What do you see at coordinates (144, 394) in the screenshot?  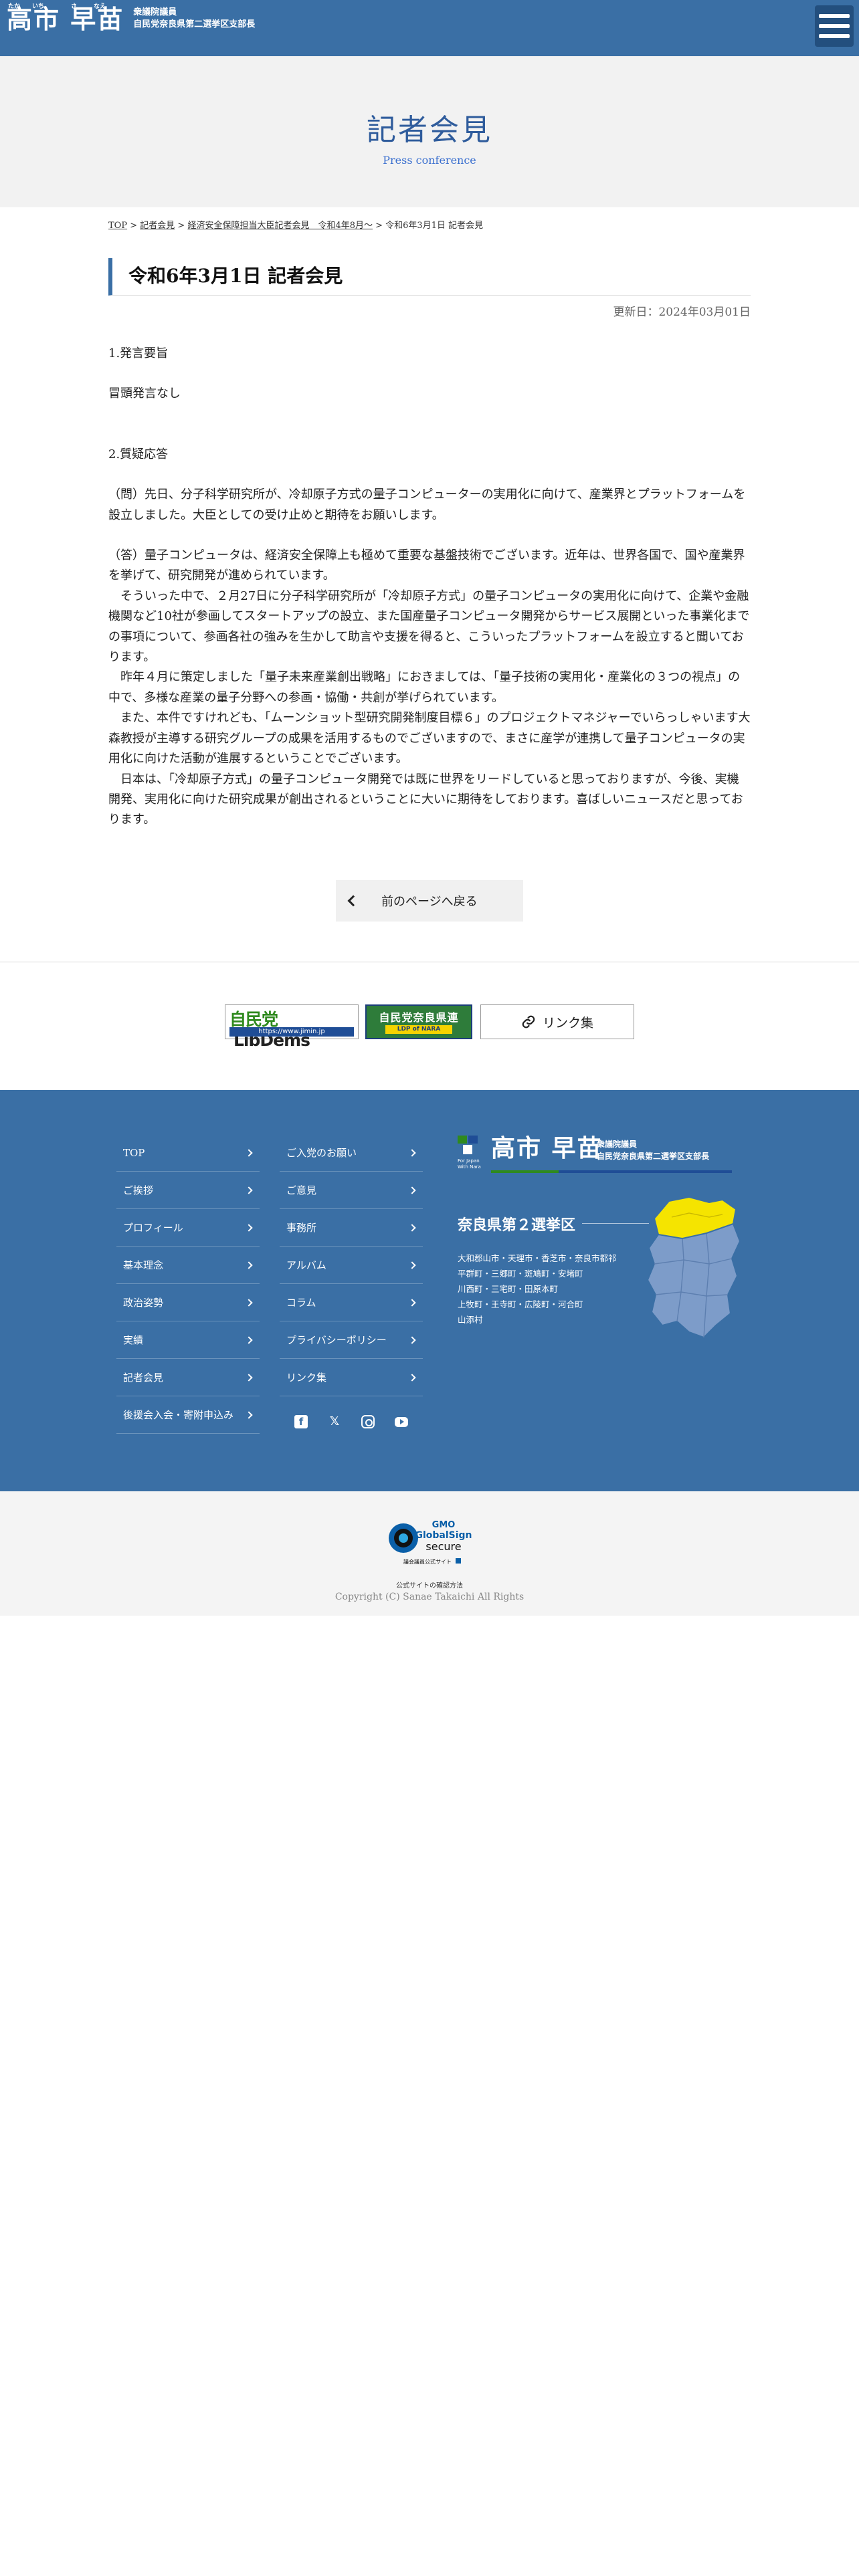 I see `paragraph: 冒頭発言なし` at bounding box center [144, 394].